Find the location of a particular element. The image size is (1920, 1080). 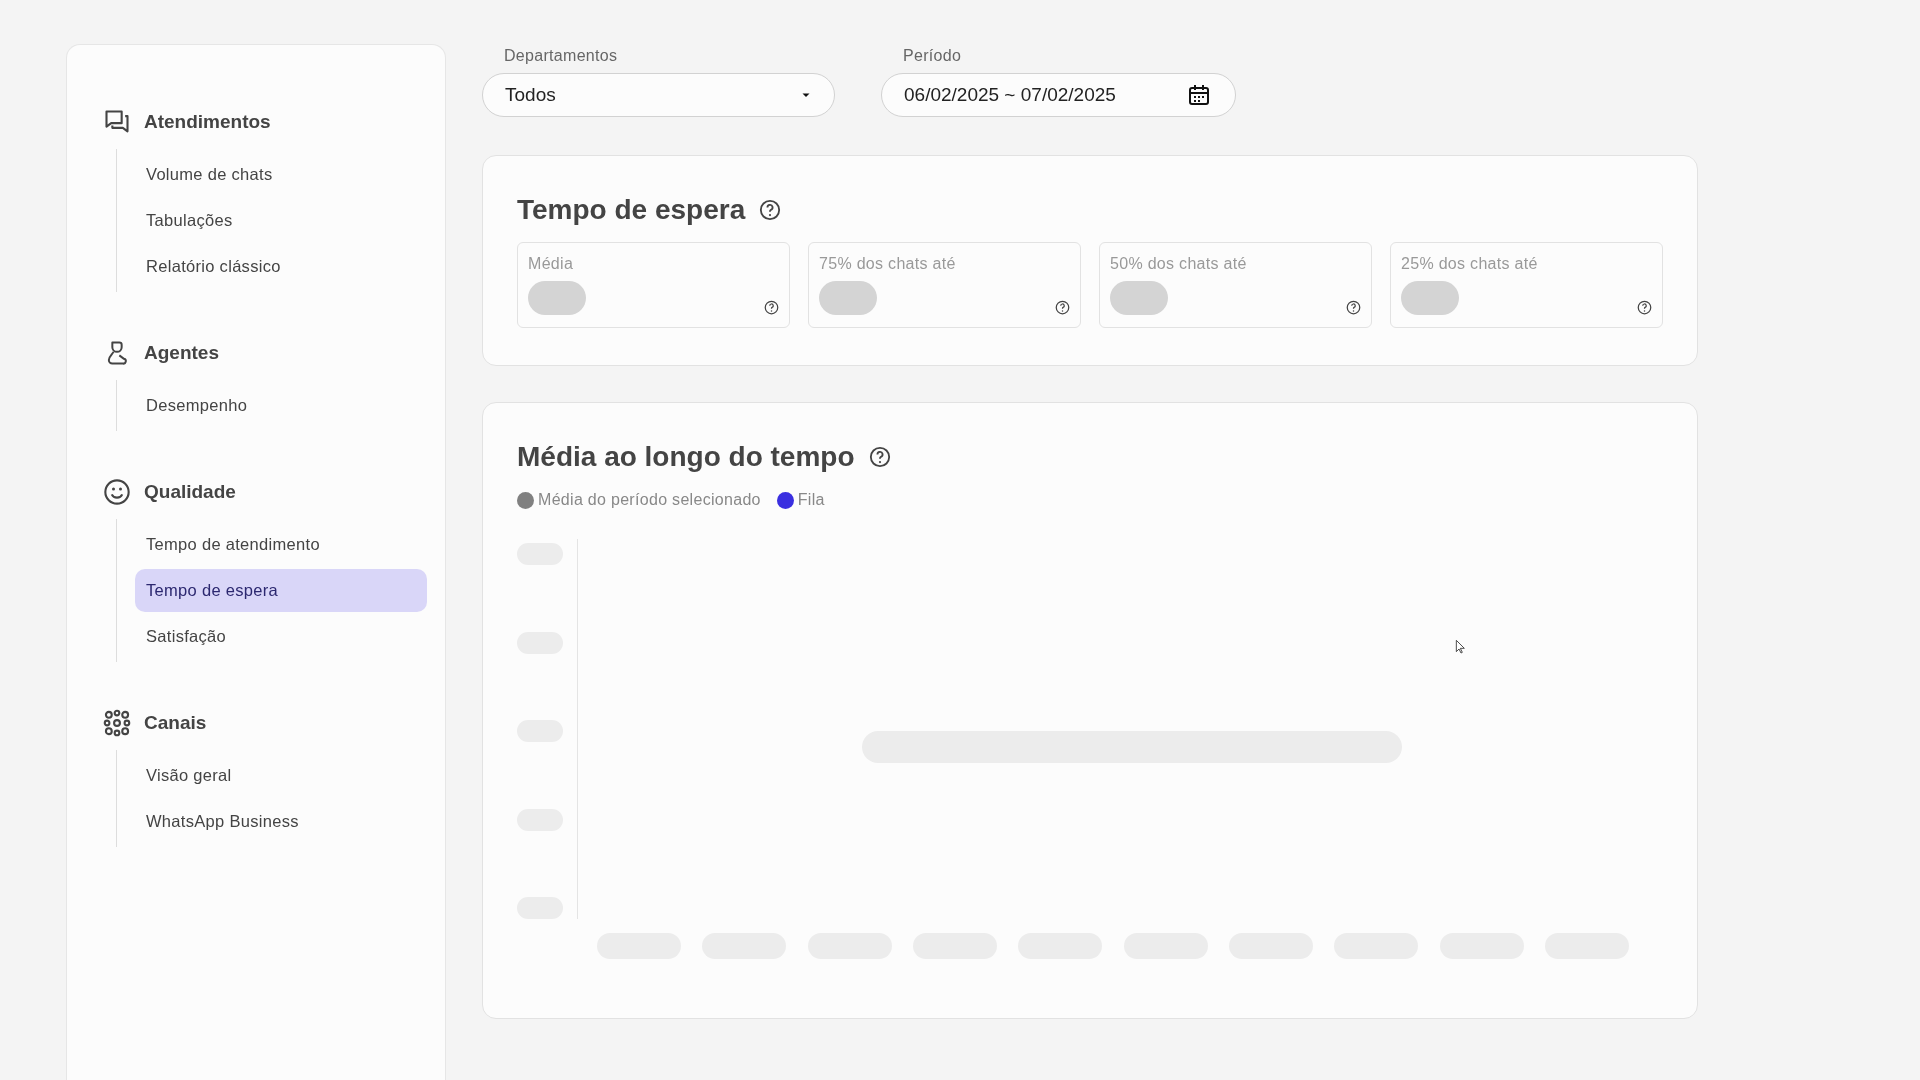

stat-label: 50% dos chats até is located at coordinates (1179, 264).